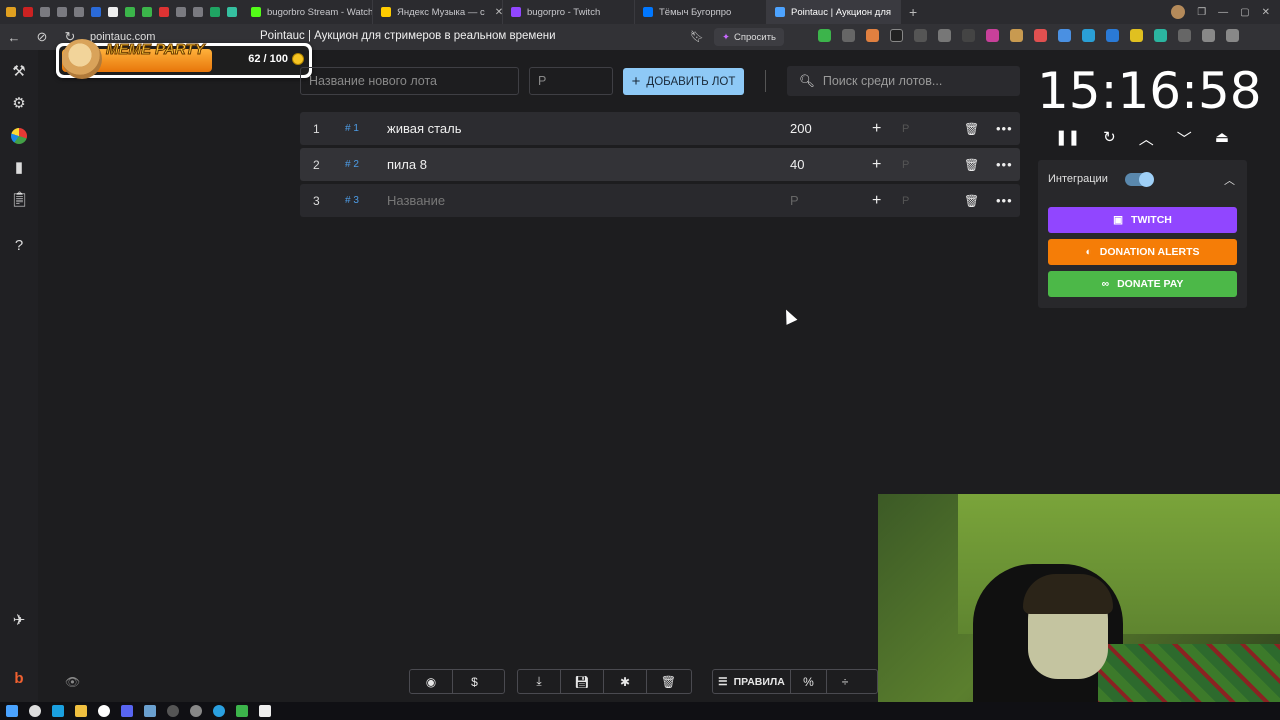 The width and height of the screenshot is (1280, 720). I want to click on help-icon: ?, so click(19, 246).